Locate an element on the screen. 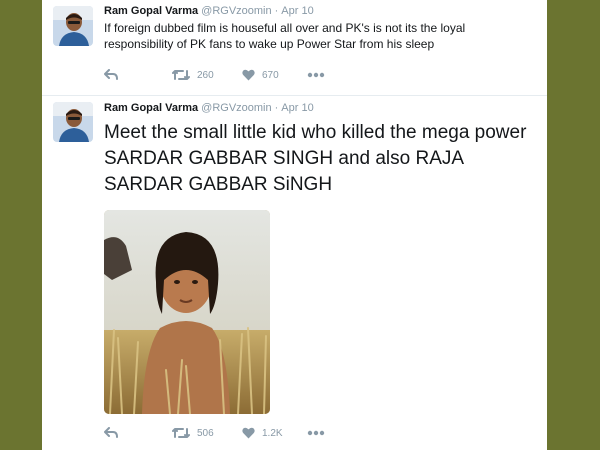 The width and height of the screenshot is (600, 450). like-button: 670 is located at coordinates (260, 75).